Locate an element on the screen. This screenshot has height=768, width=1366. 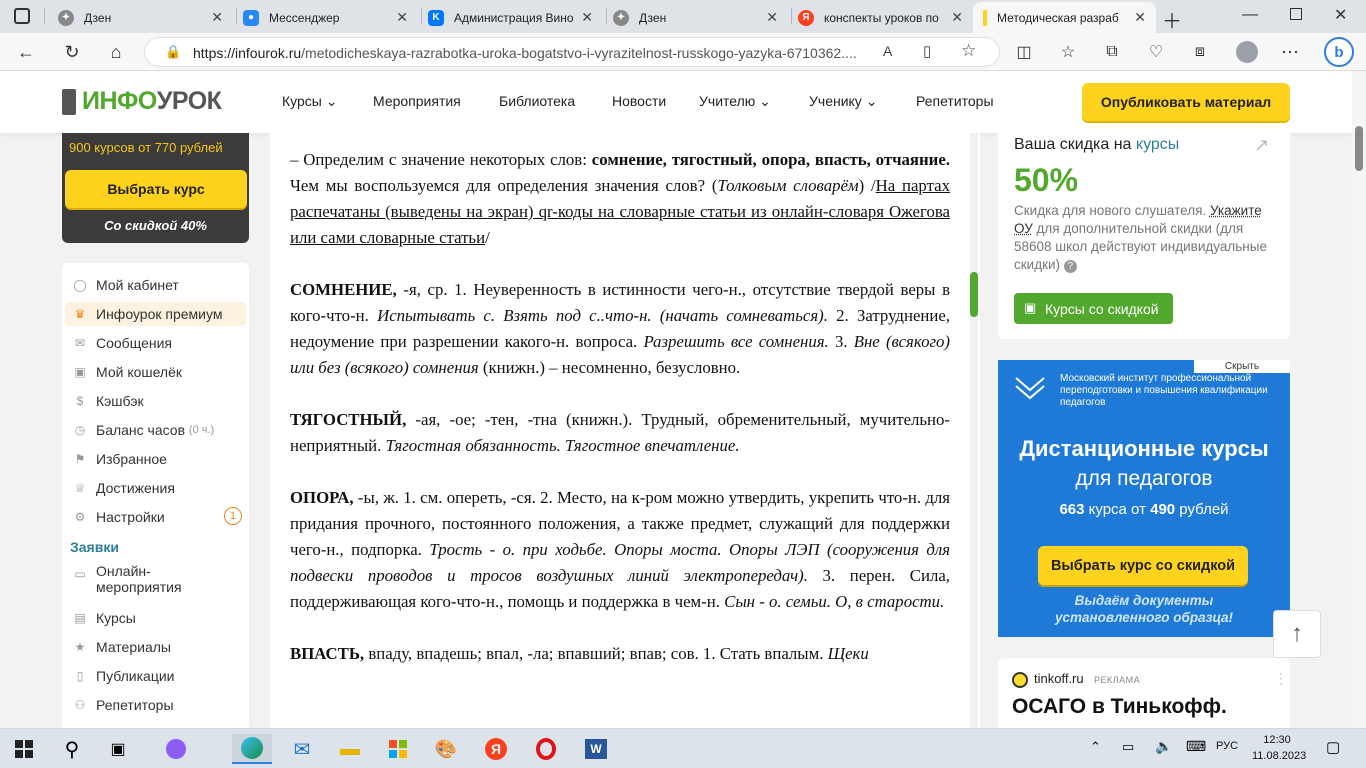
page-scrollbar-thumb is located at coordinates (1359, 148).